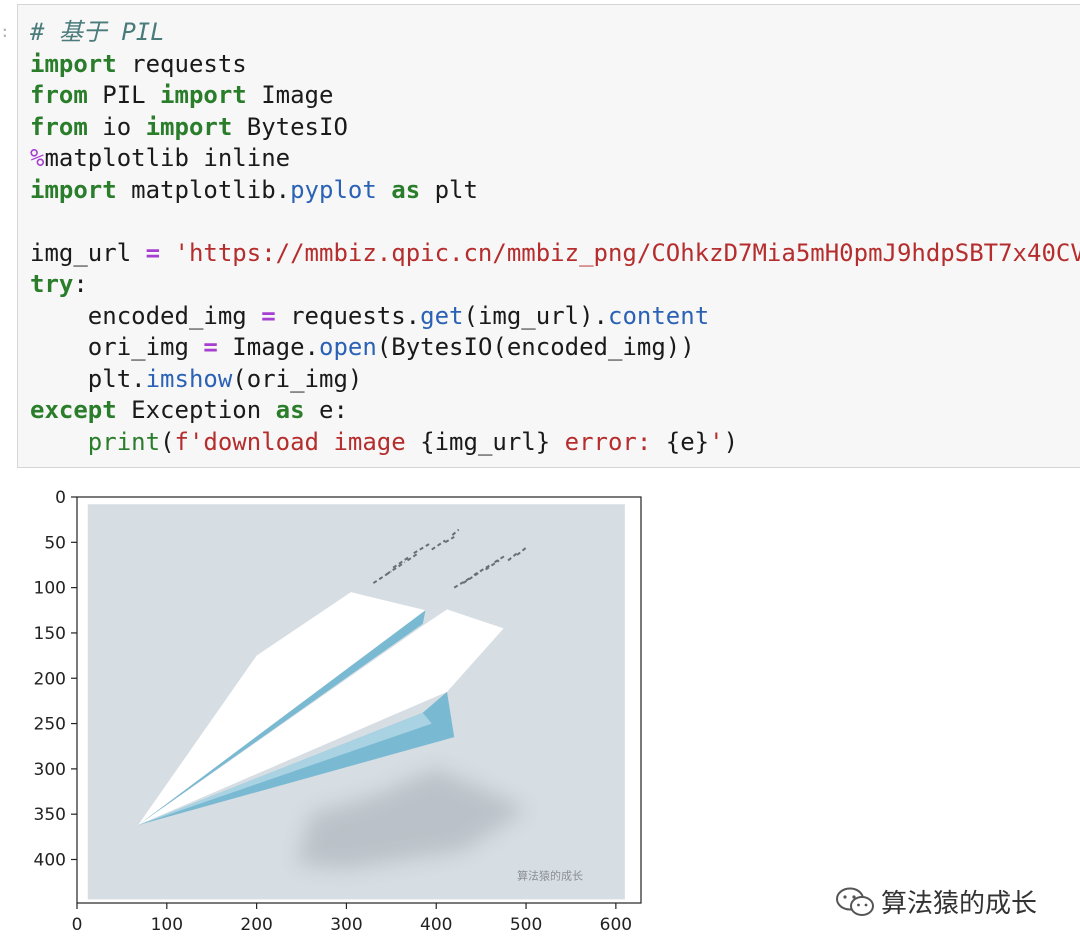 Image resolution: width=1080 pixels, height=948 pixels. Describe the element at coordinates (555, 65) in the screenshot. I see `code-line: import requests` at that location.